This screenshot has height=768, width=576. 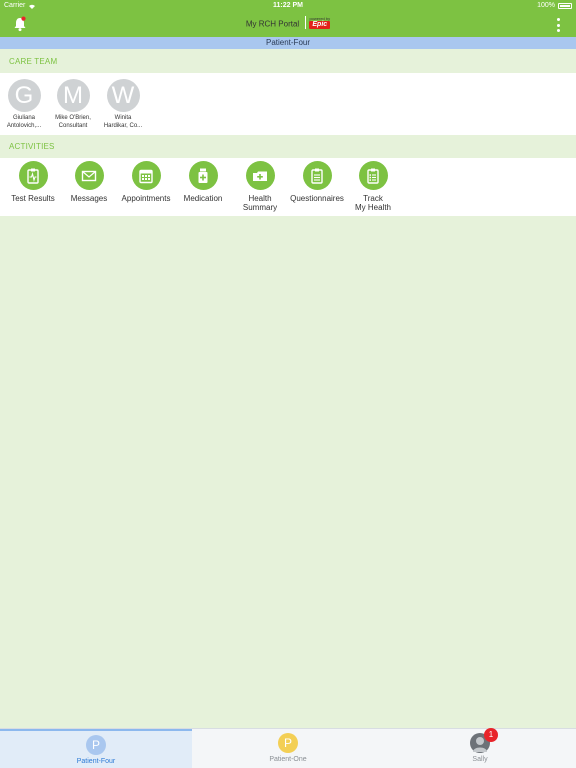 I want to click on app-title: My RCH Portal powered by Epic, so click(x=288, y=23).